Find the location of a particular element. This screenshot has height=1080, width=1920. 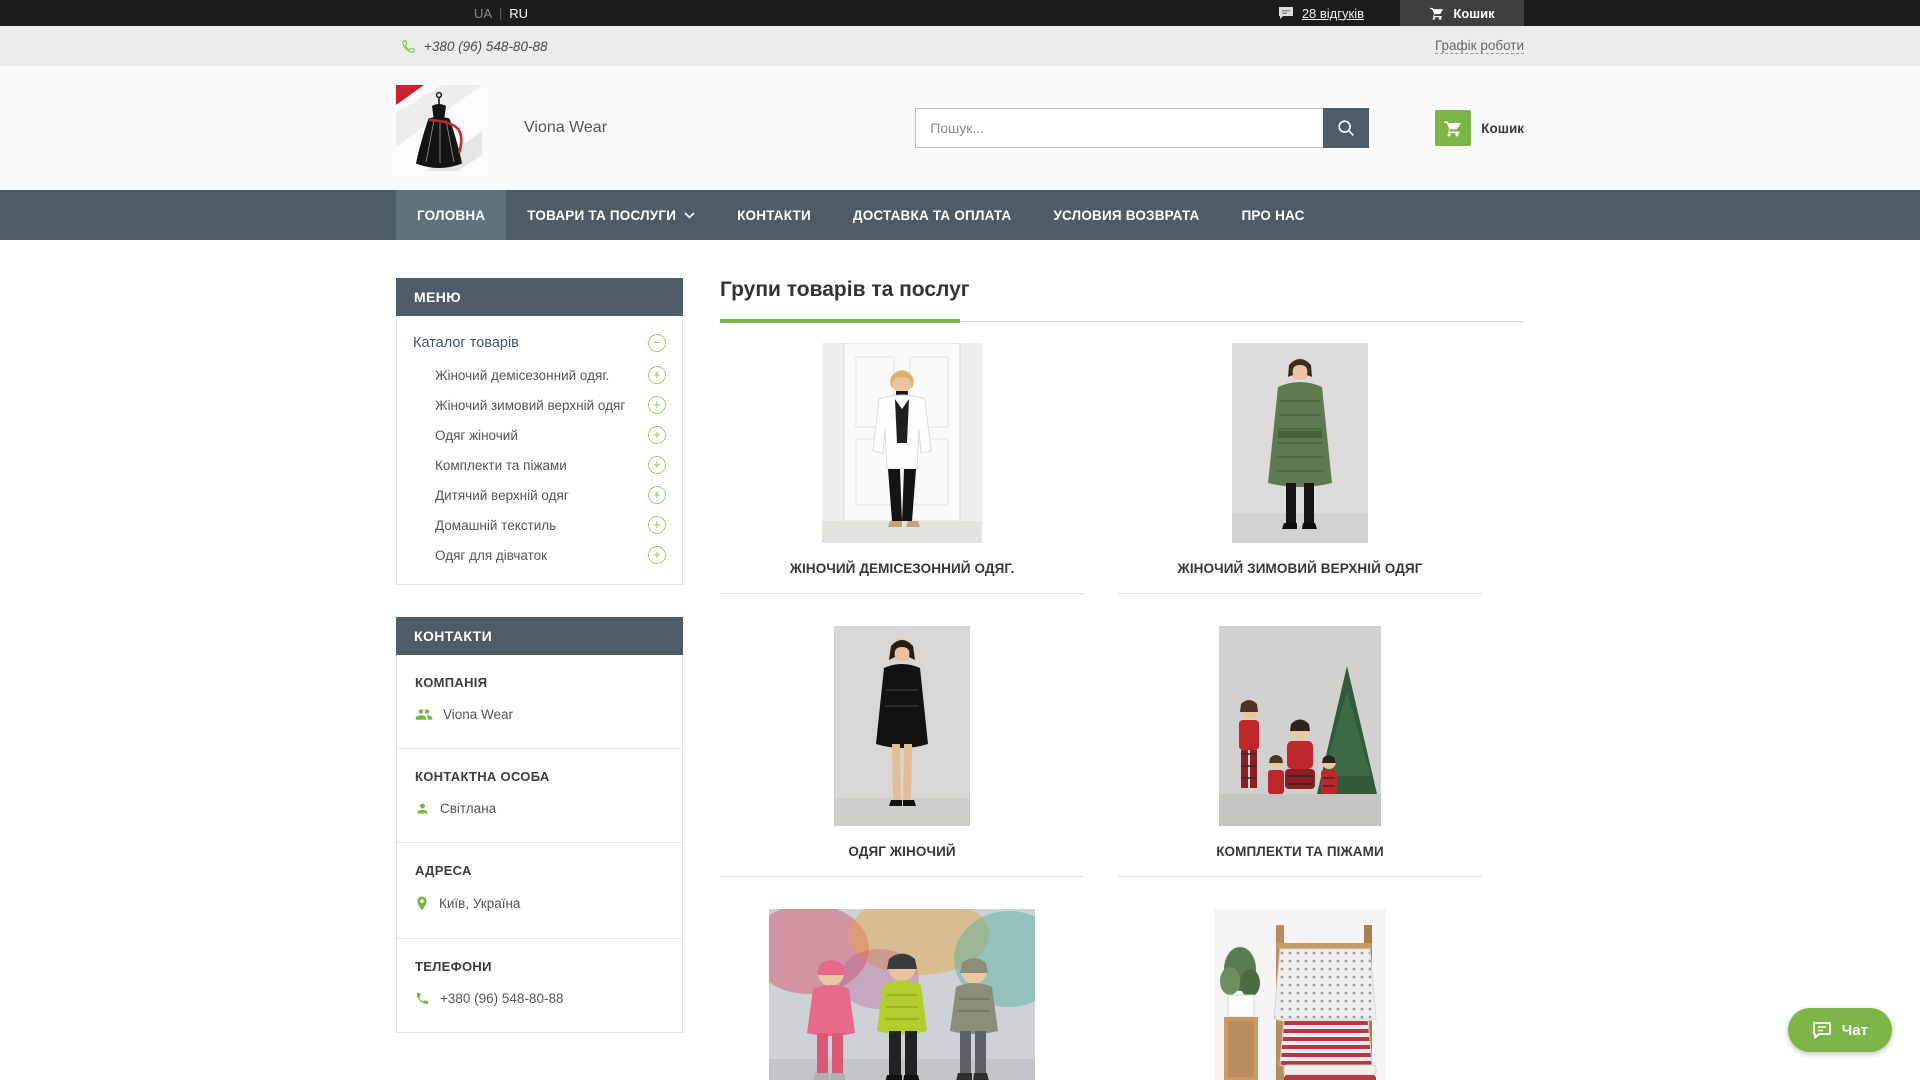

map-pin-icon is located at coordinates (422, 903).